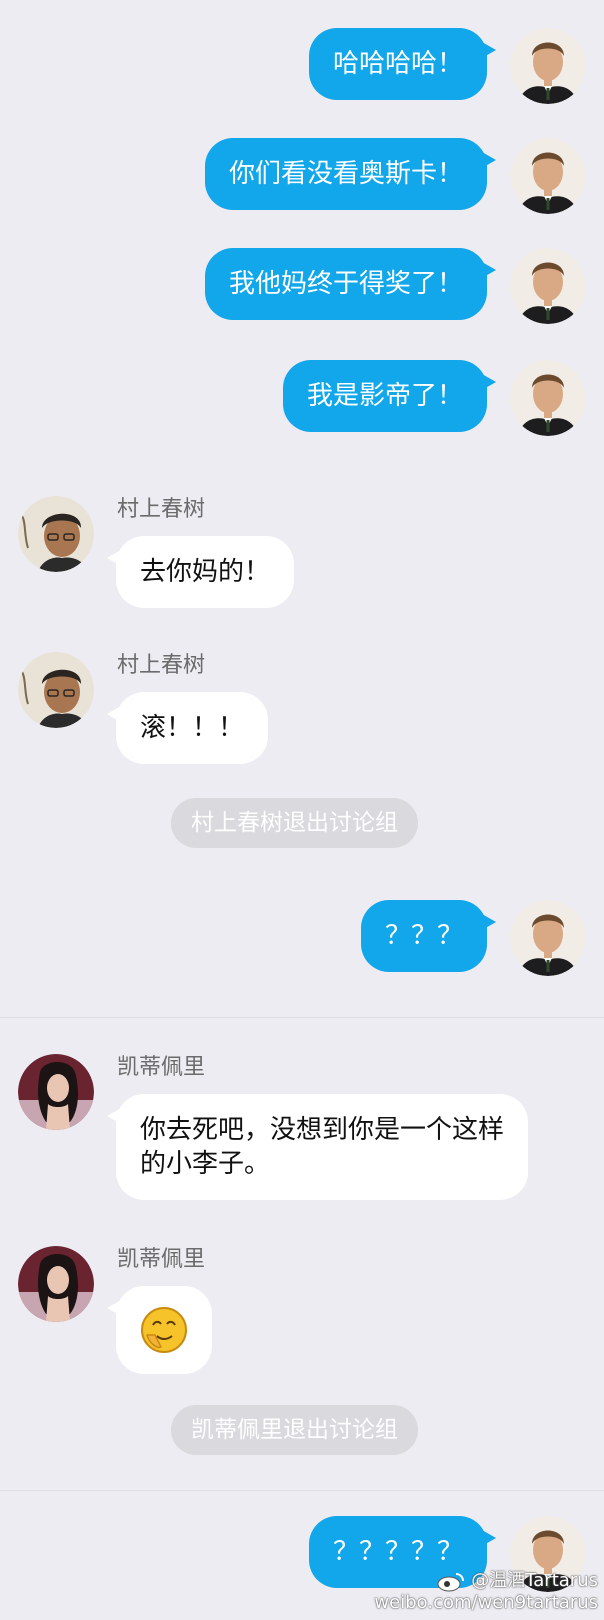 Image resolution: width=604 pixels, height=1620 pixels. Describe the element at coordinates (317, 1147) in the screenshot. I see `their-message-bubble: 你去死吧，没想到你是一个这样的小李子。` at that location.